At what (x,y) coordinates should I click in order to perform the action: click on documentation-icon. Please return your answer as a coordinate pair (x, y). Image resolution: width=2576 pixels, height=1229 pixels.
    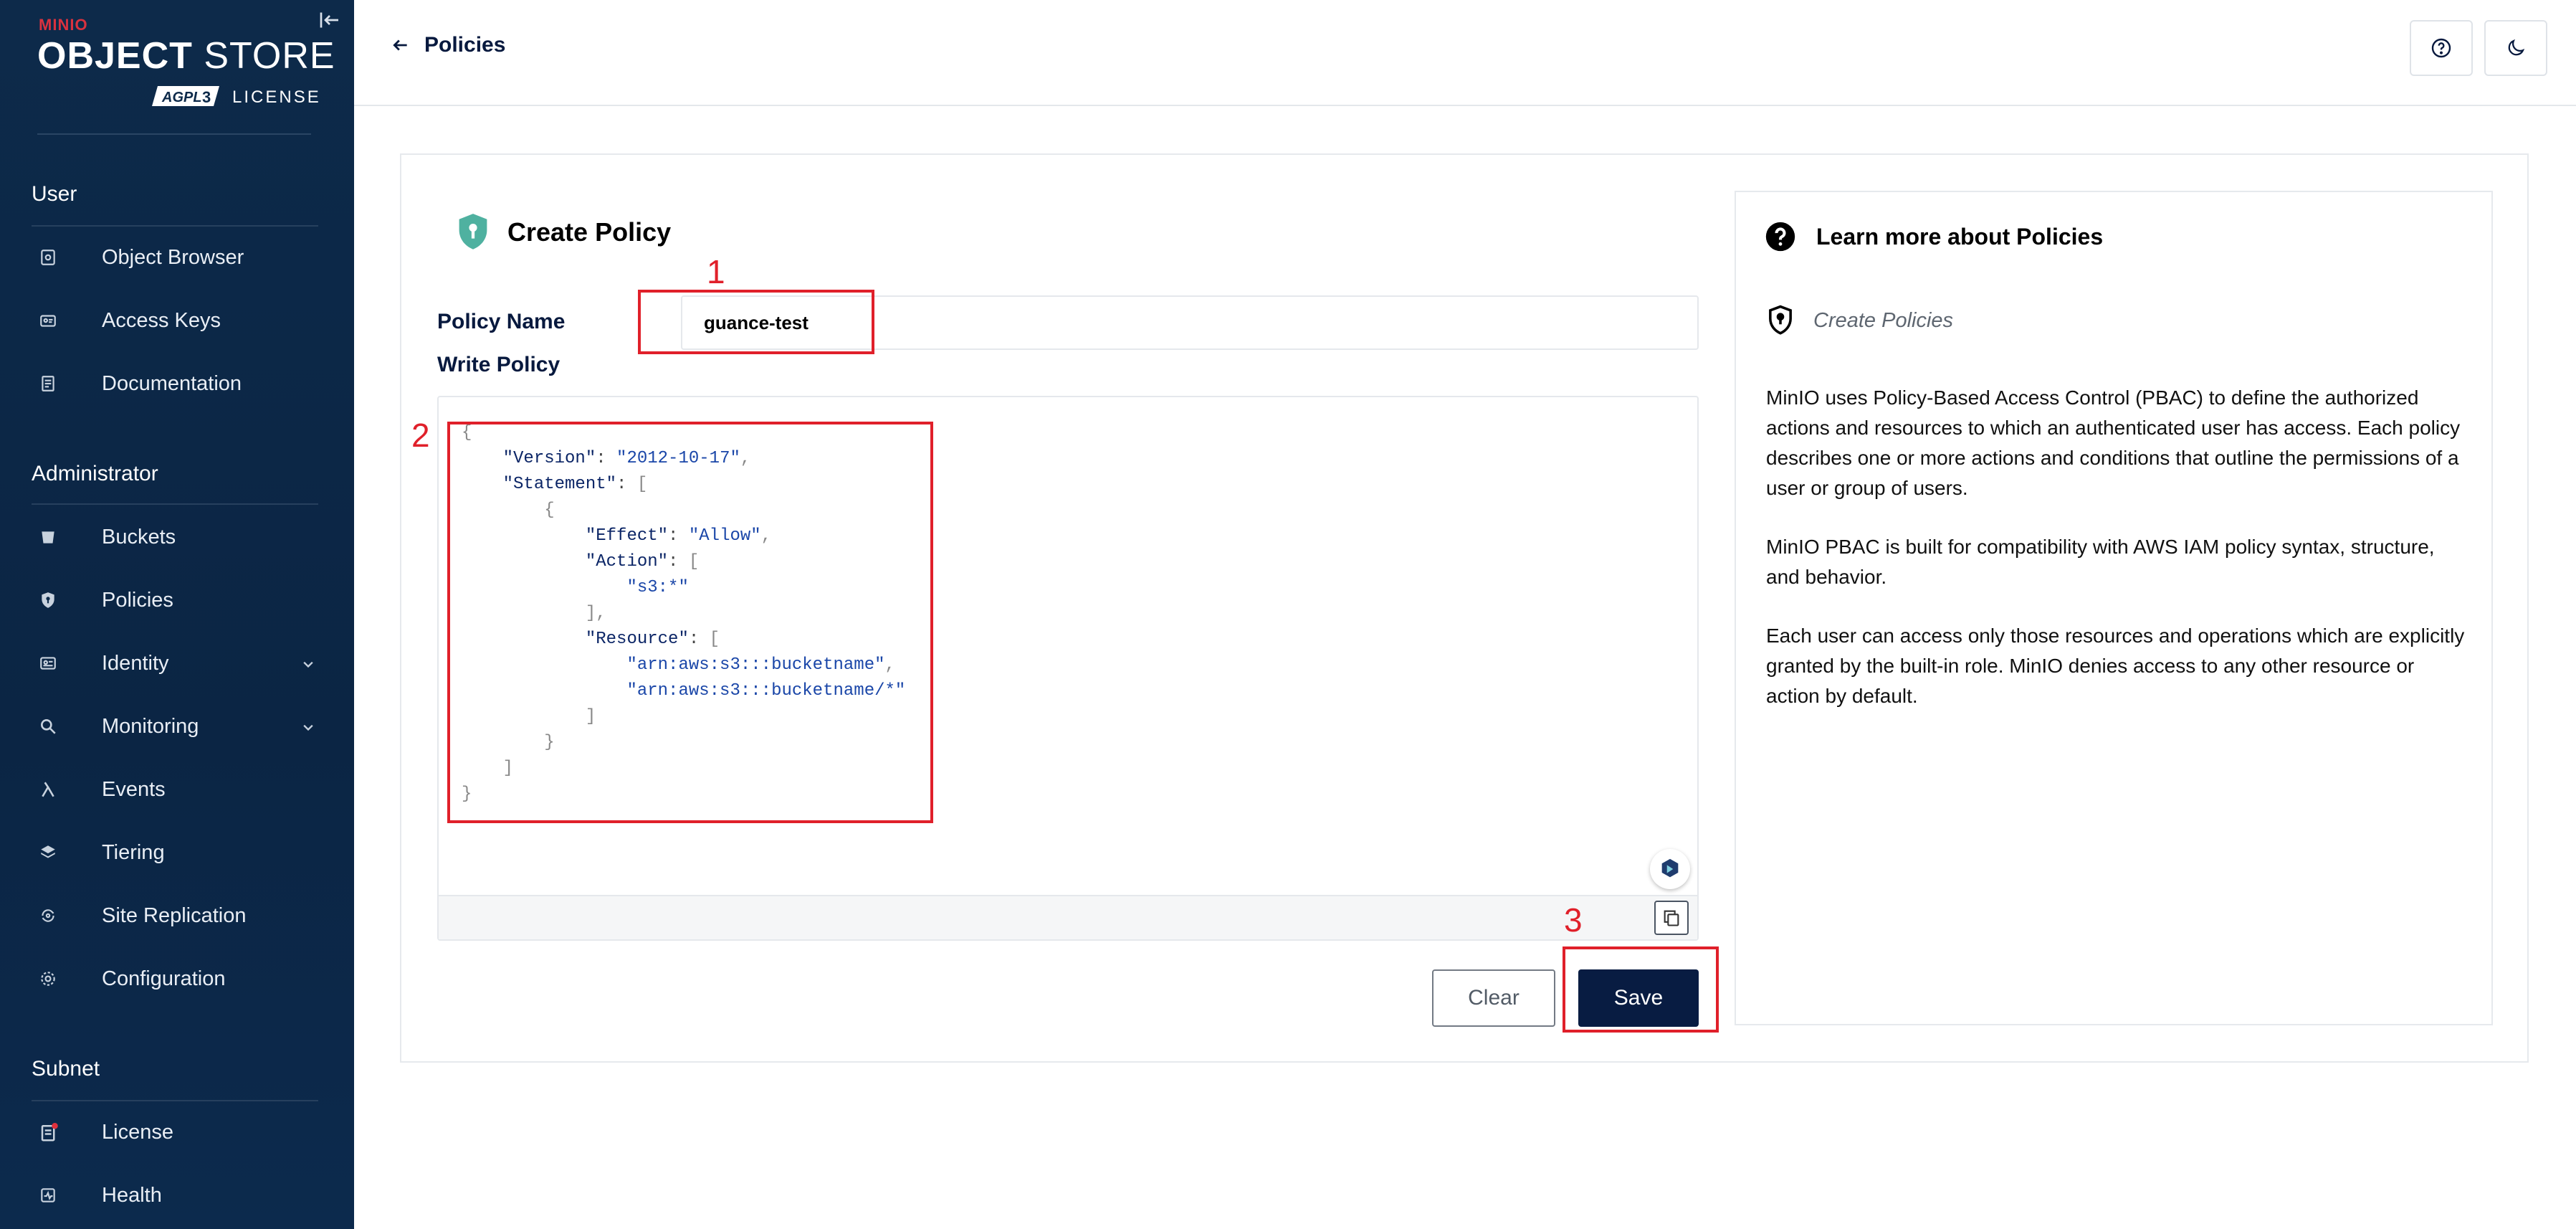
    Looking at the image, I should click on (52, 383).